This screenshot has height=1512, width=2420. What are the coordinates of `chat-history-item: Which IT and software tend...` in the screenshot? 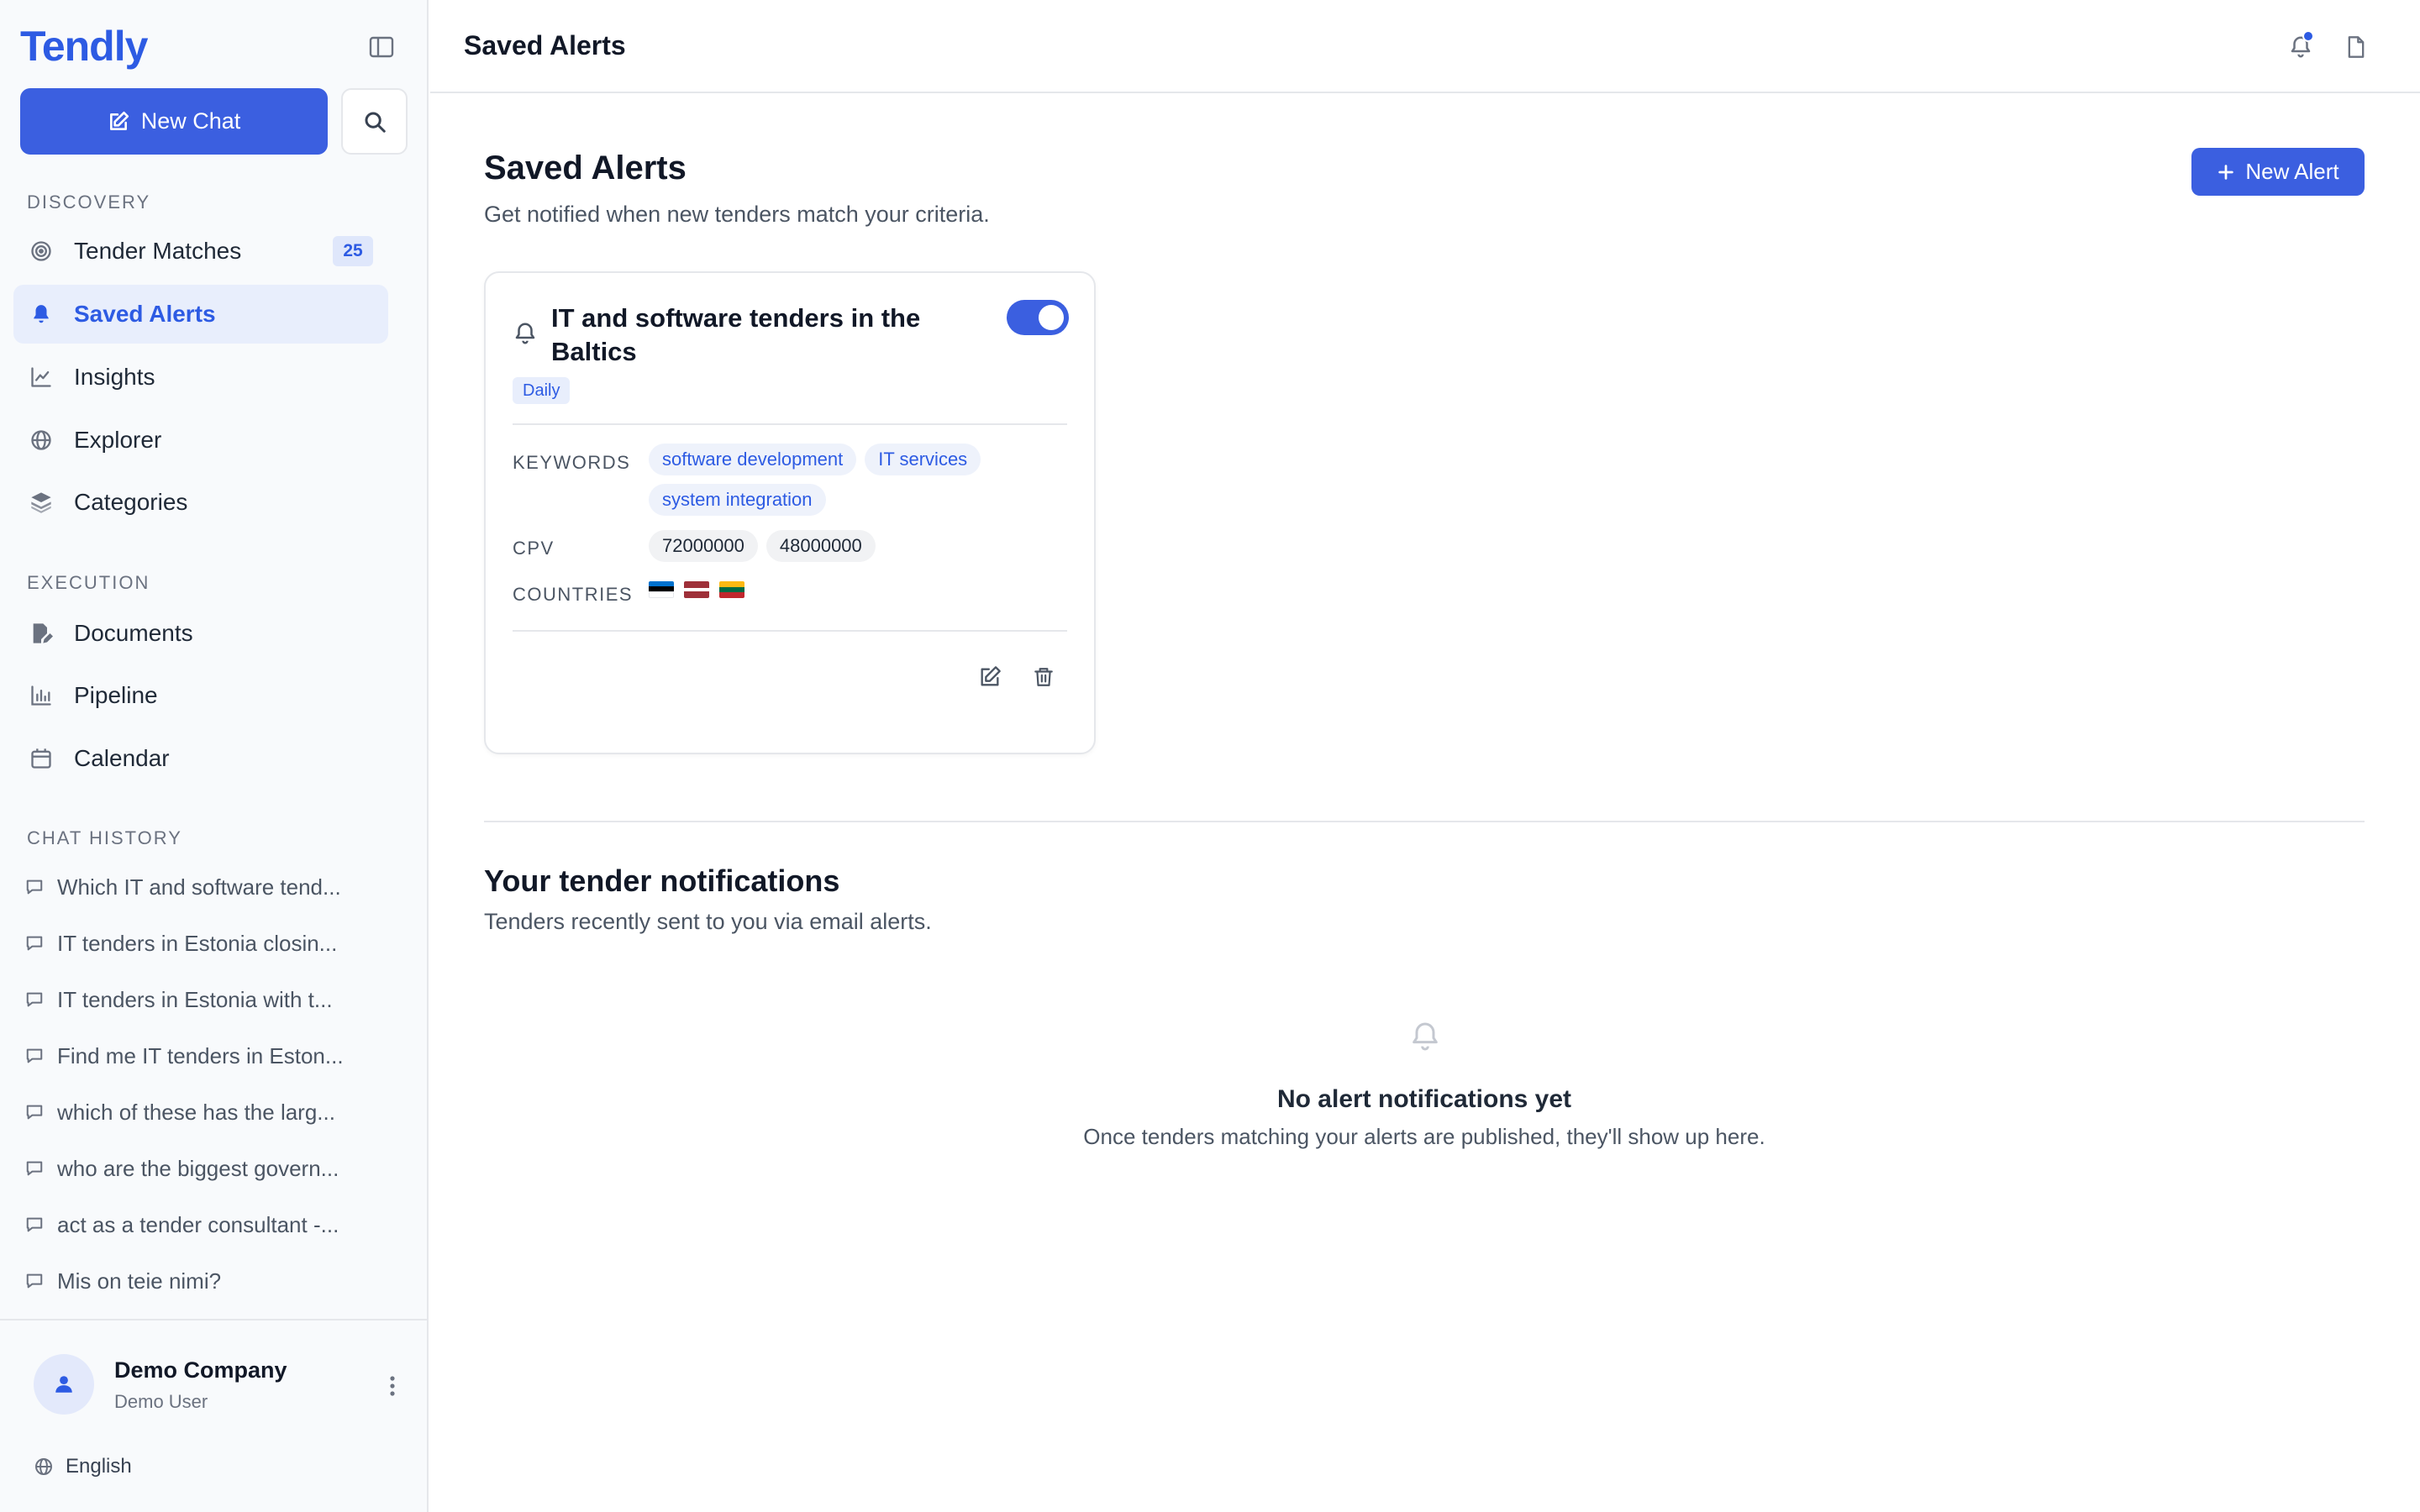 It's located at (202, 887).